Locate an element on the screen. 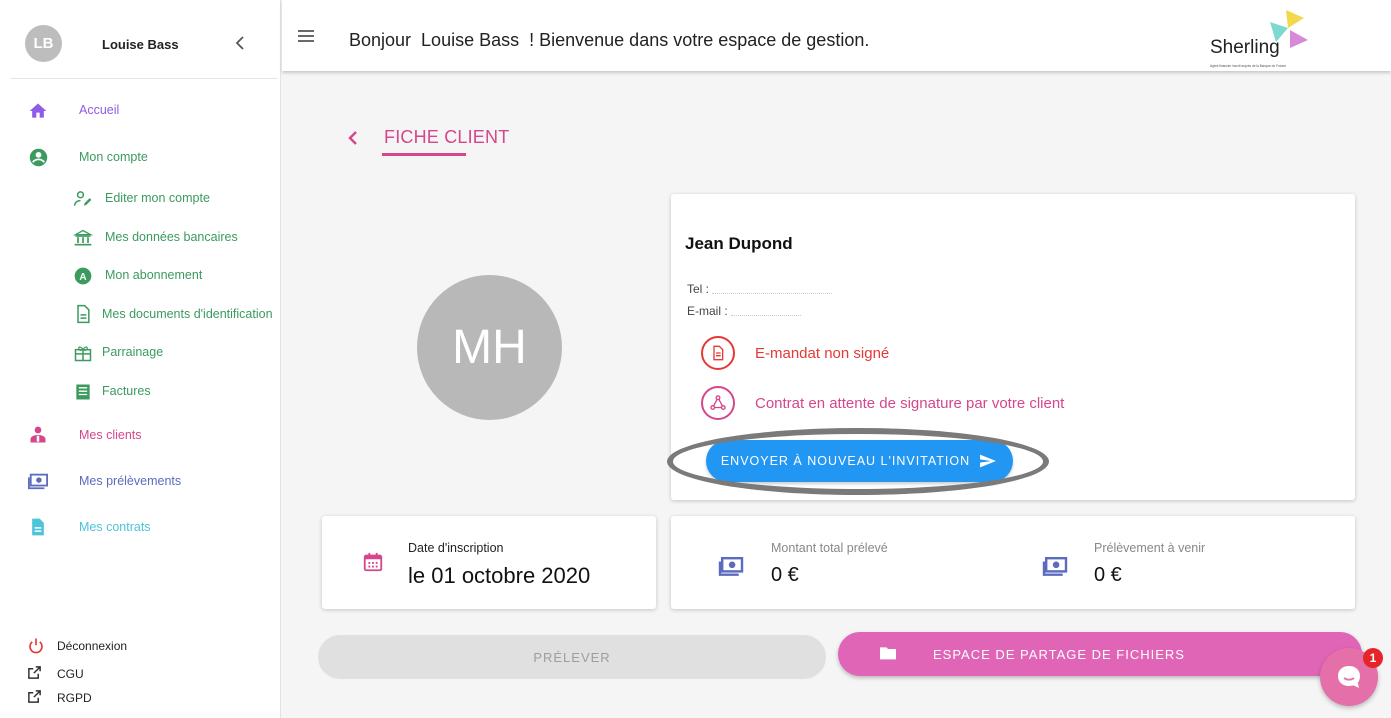 The image size is (1391, 718). sidebar-item-label: Mon abonnement is located at coordinates (154, 275).